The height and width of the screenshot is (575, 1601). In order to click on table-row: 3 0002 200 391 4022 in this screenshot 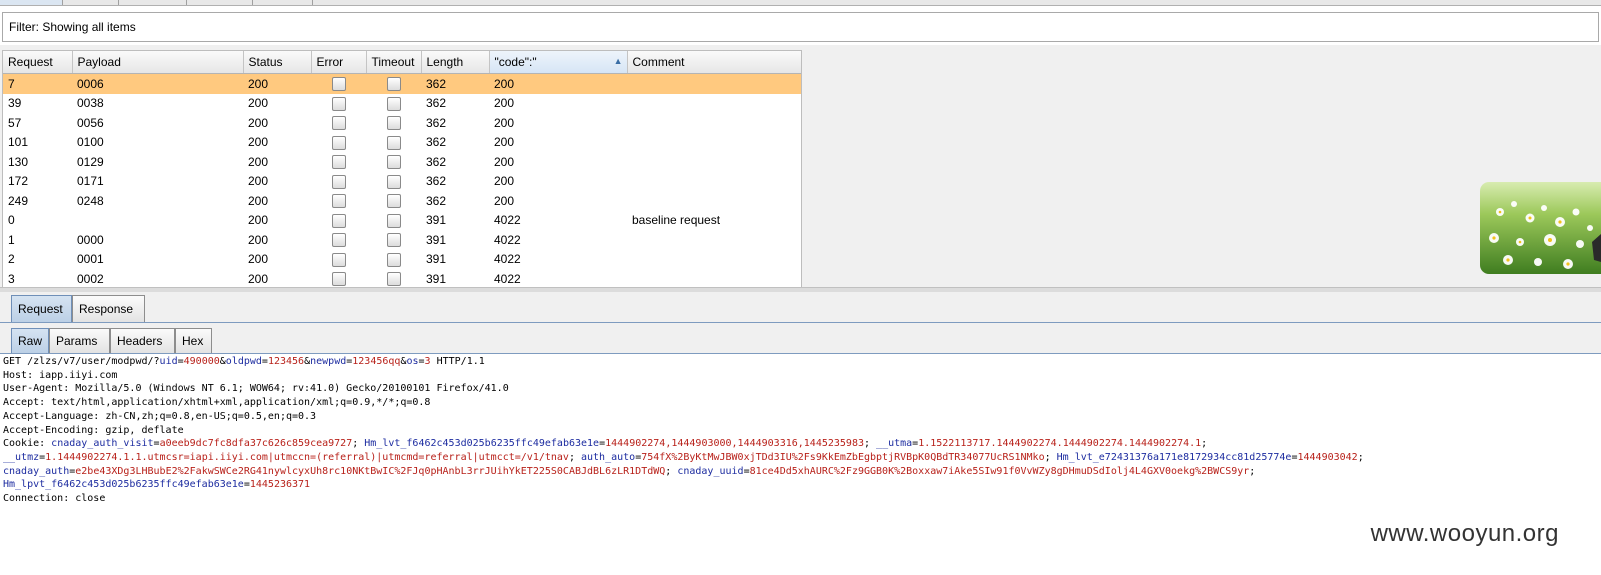, I will do `click(402, 278)`.